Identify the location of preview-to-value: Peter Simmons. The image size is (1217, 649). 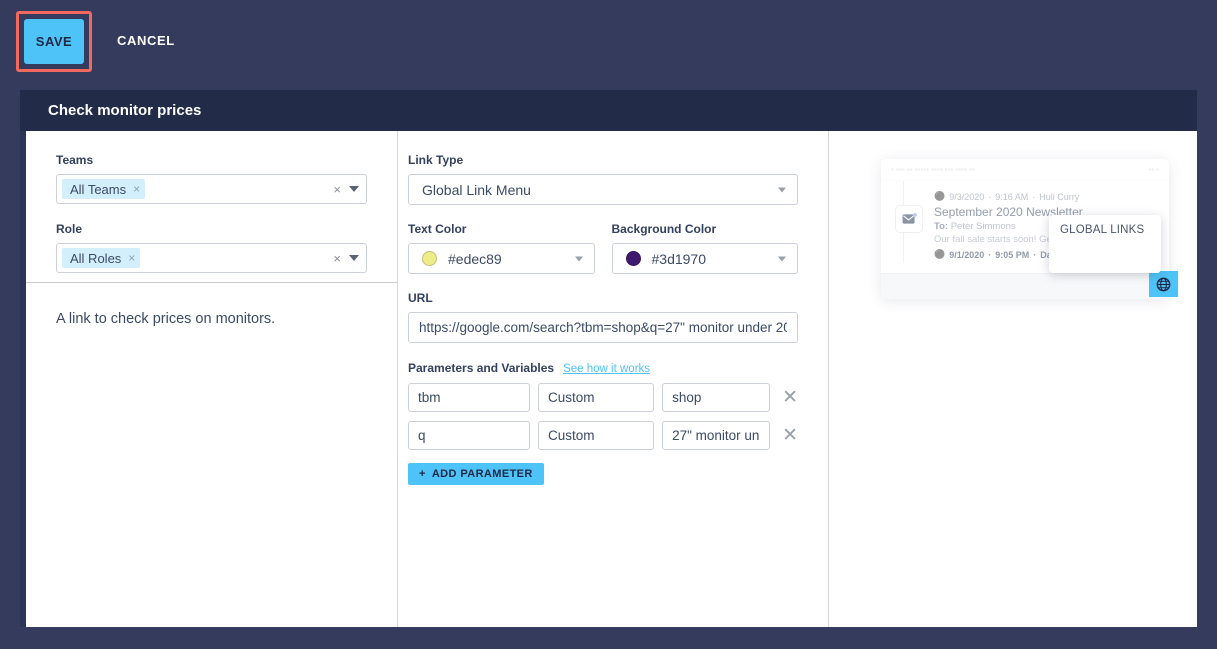
(983, 226).